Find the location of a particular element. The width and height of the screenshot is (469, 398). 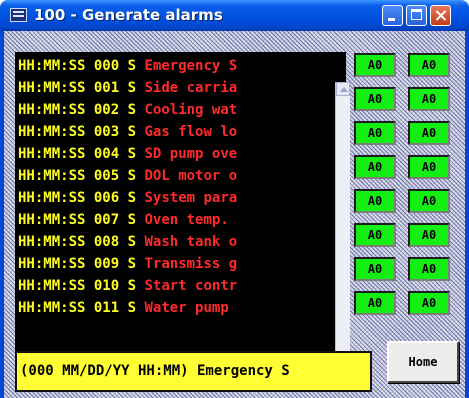

alarm-message: SD pump ove is located at coordinates (191, 154).